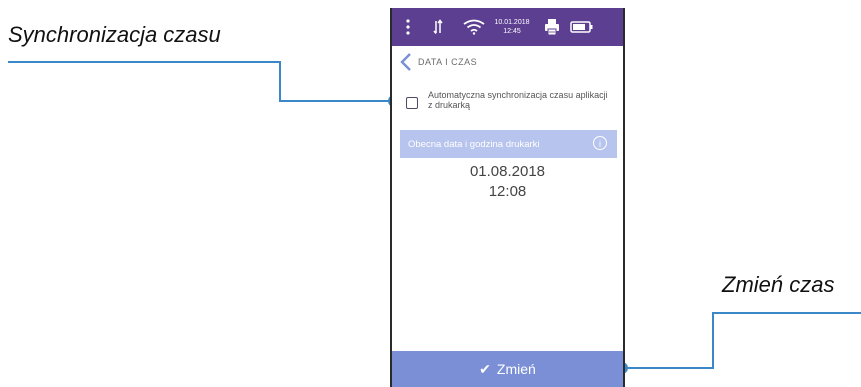  I want to click on info-icon: i, so click(600, 143).